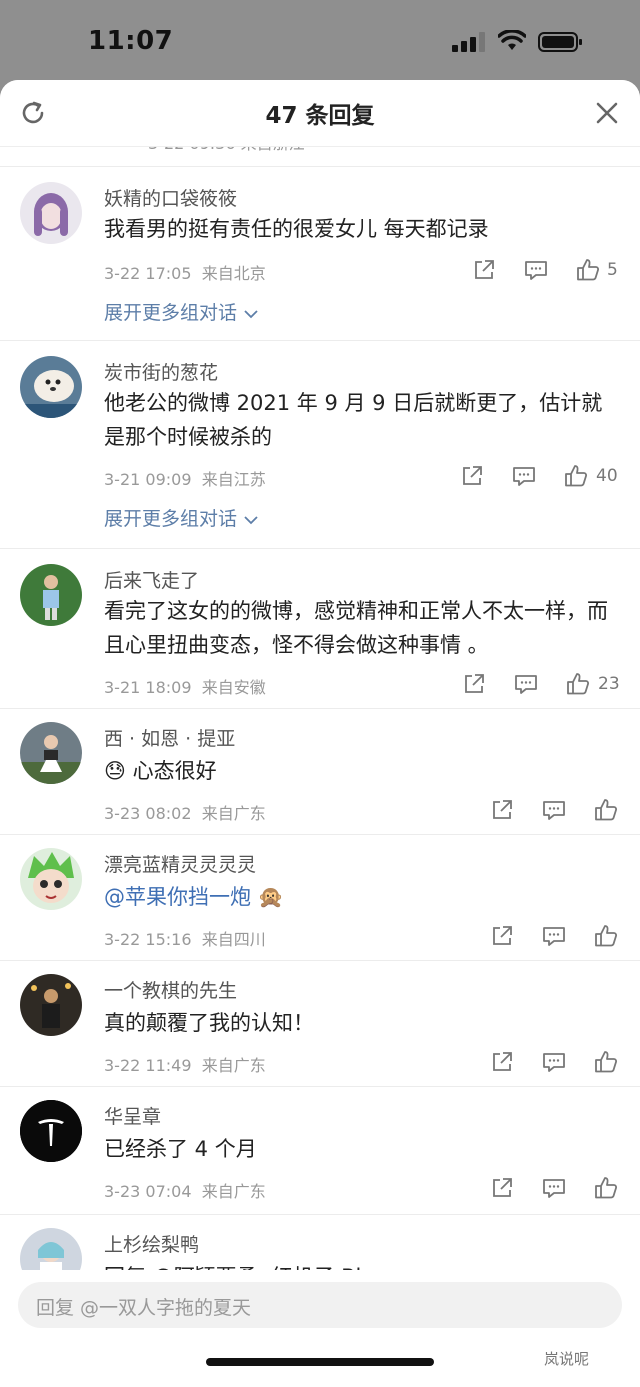 Image resolution: width=640 pixels, height=1387 pixels. I want to click on close-icon, so click(607, 113).